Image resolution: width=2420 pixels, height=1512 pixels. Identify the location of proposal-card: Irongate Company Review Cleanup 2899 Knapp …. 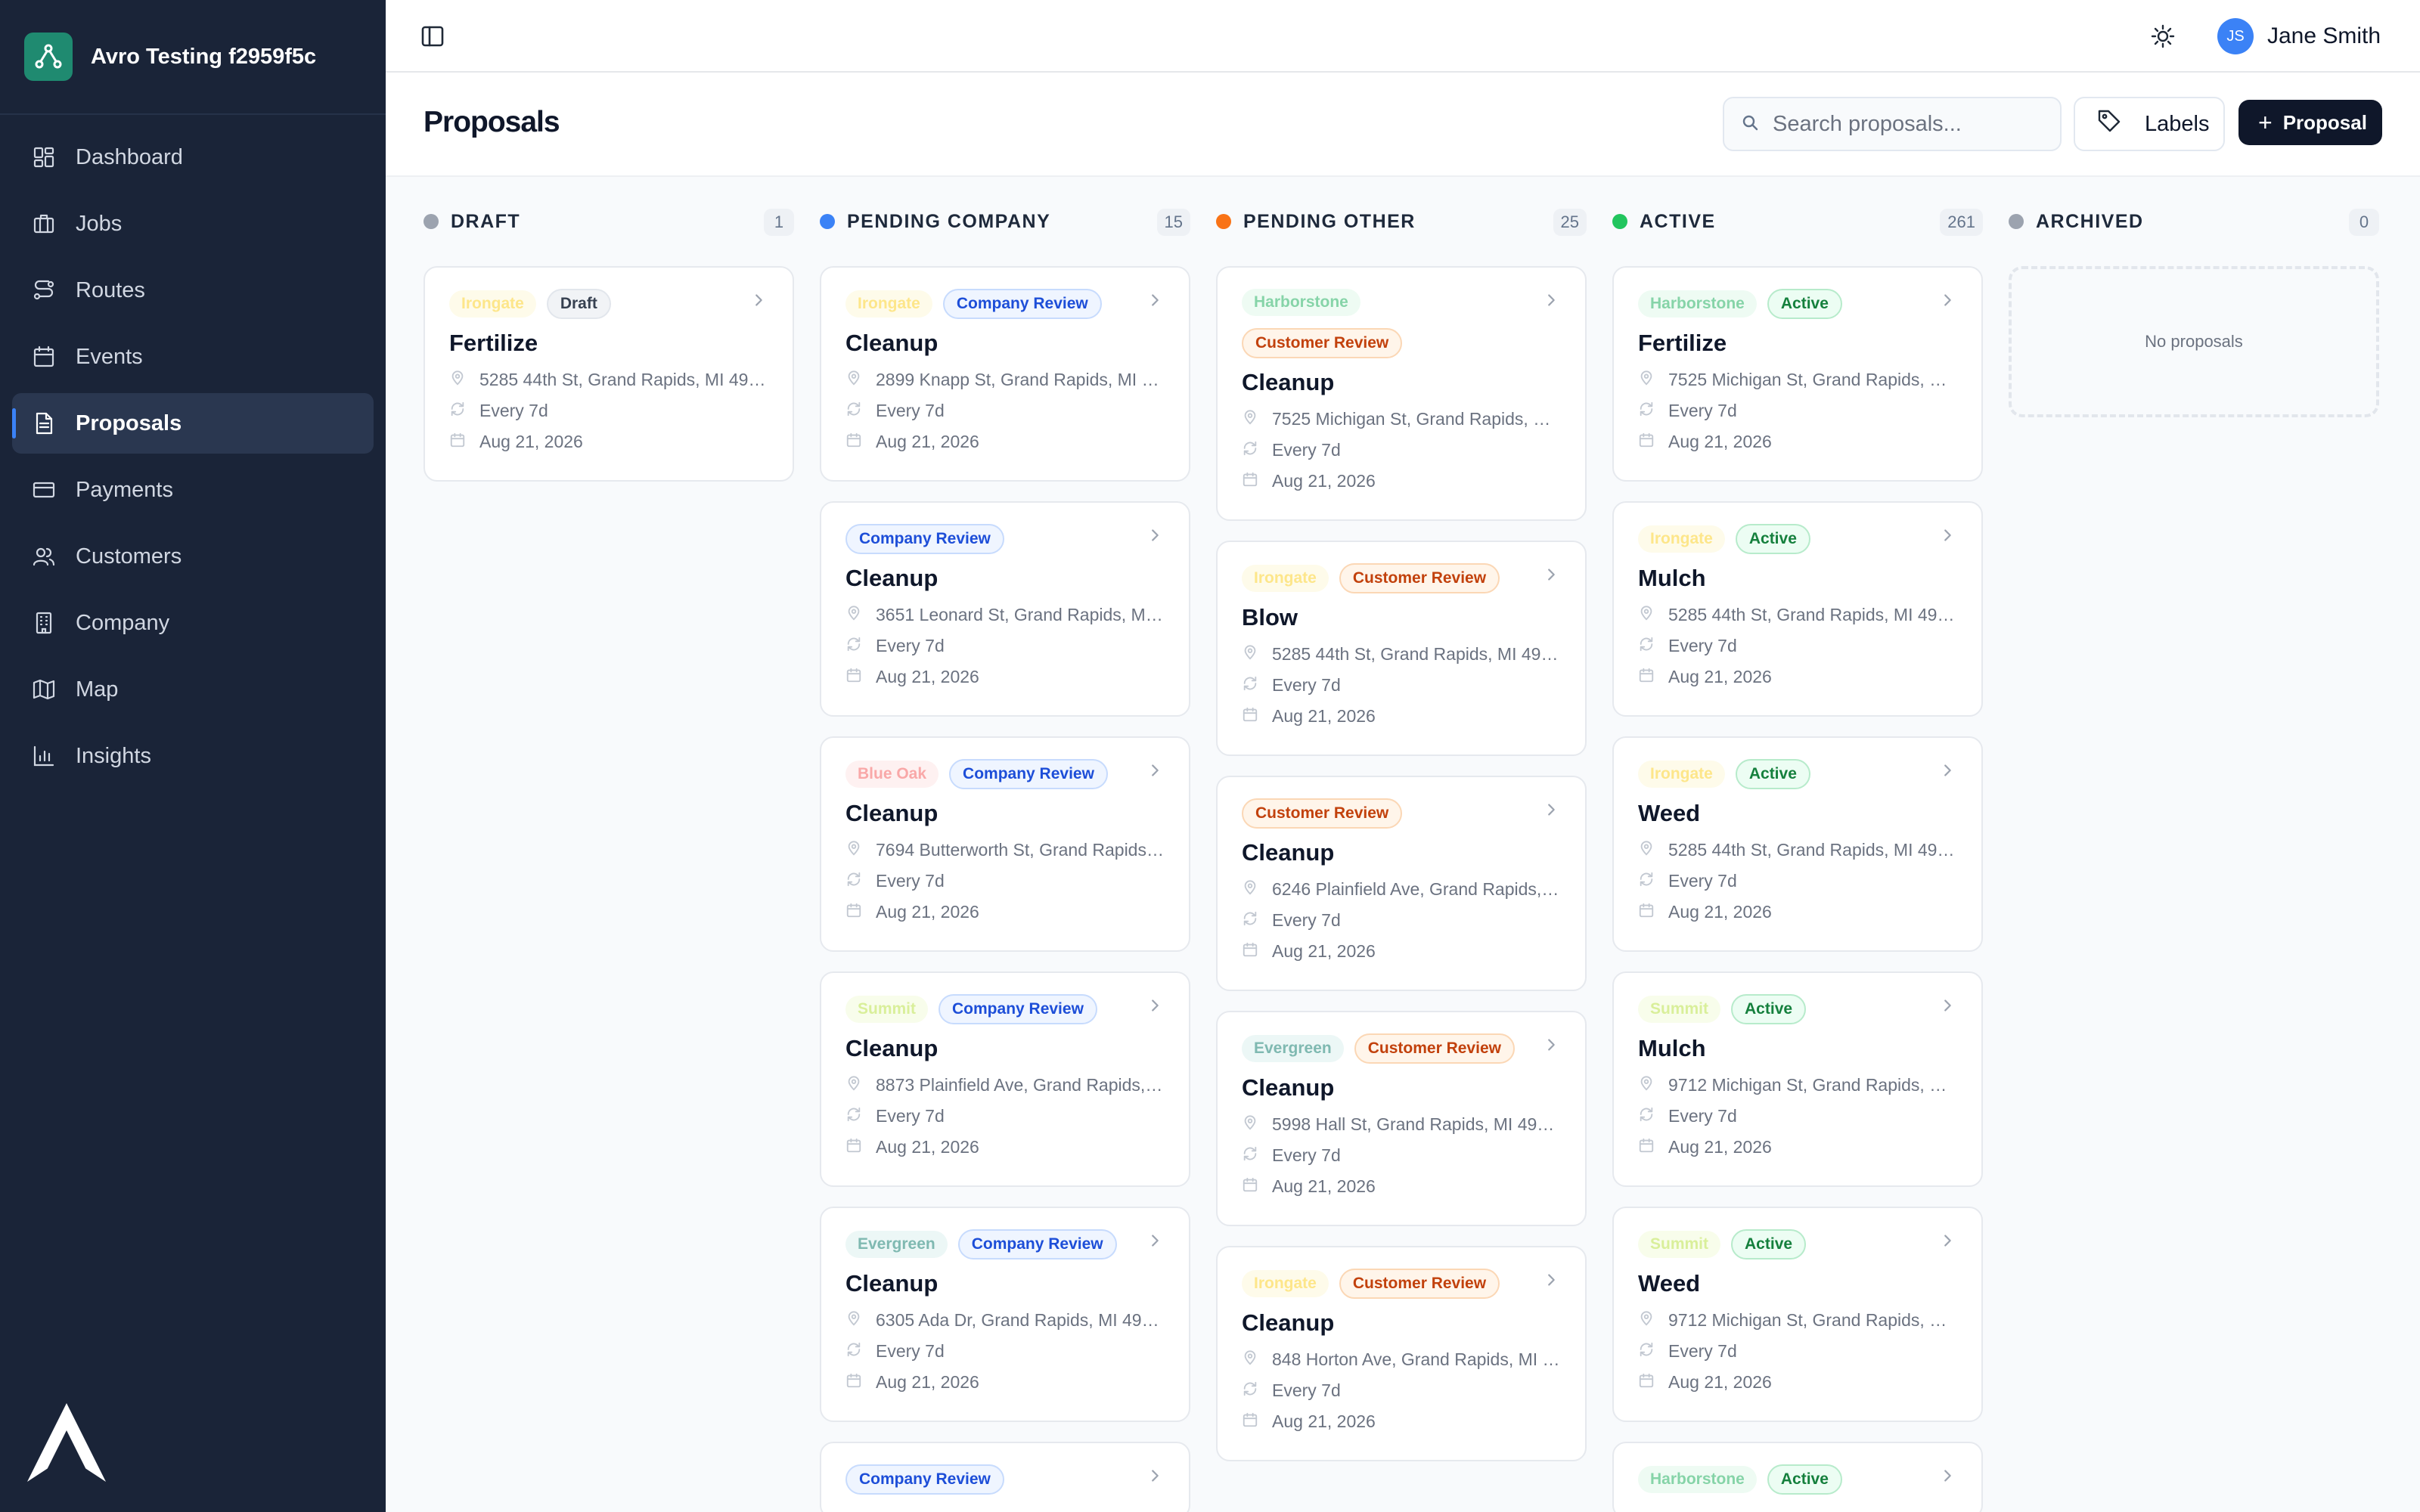
(1005, 374).